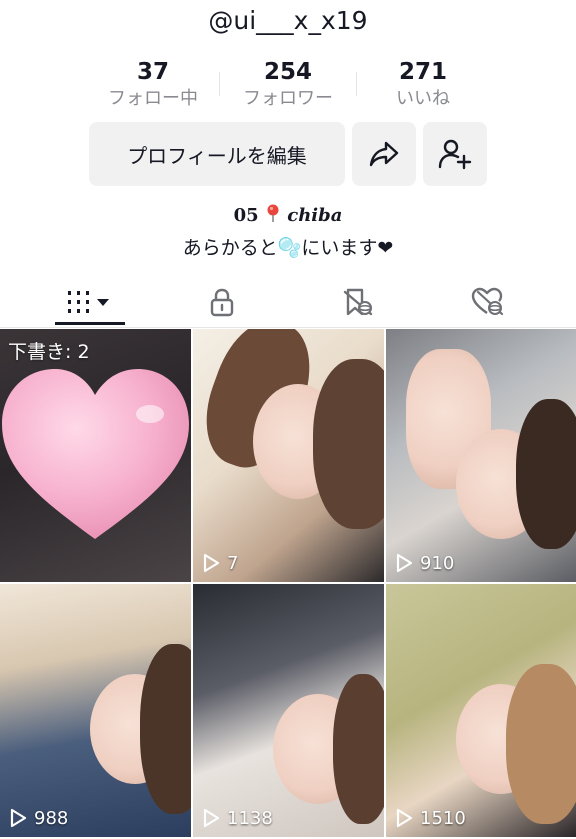 Image resolution: width=576 pixels, height=839 pixels. I want to click on video-thumbnail: 1510, so click(481, 710).